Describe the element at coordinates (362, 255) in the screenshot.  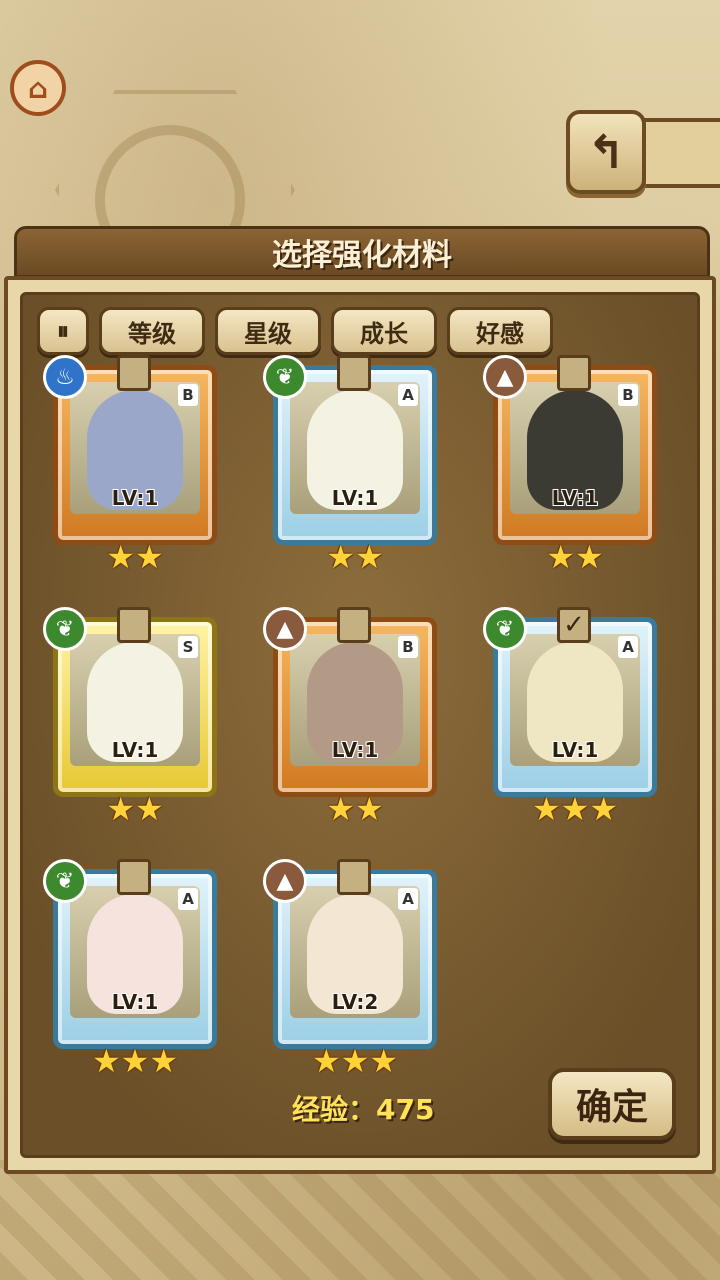
I see `page-title: 选择强化材料` at that location.